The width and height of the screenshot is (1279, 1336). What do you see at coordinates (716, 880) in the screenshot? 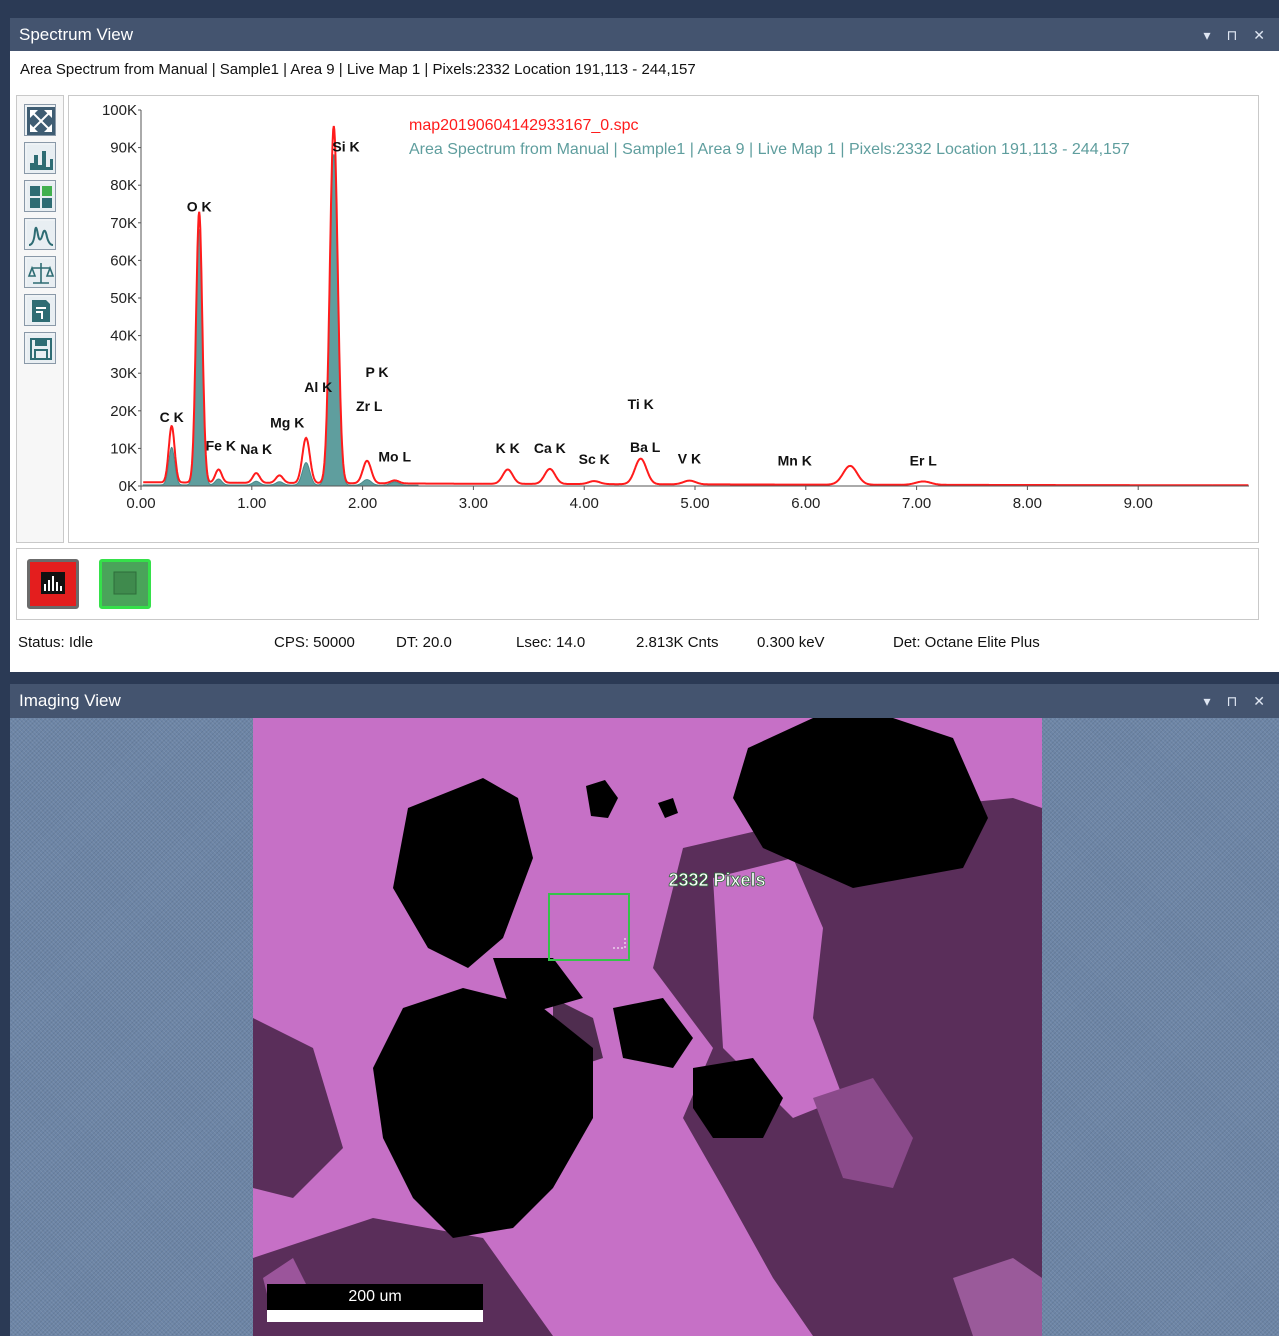
I see `roi-pixel-count-label: 2332 Pixels` at bounding box center [716, 880].